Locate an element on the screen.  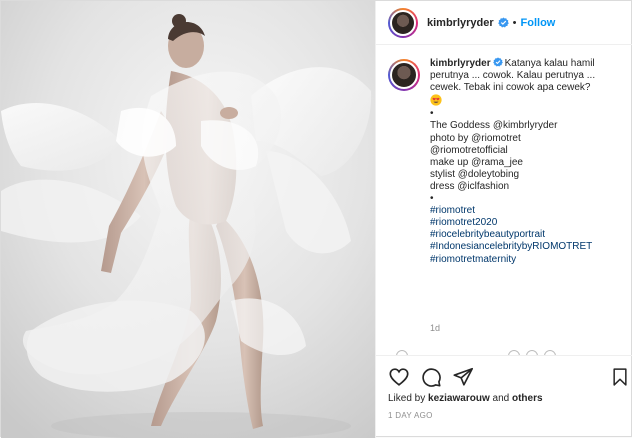
caption-line: @riomotretofficial is located at coordinates (469, 150).